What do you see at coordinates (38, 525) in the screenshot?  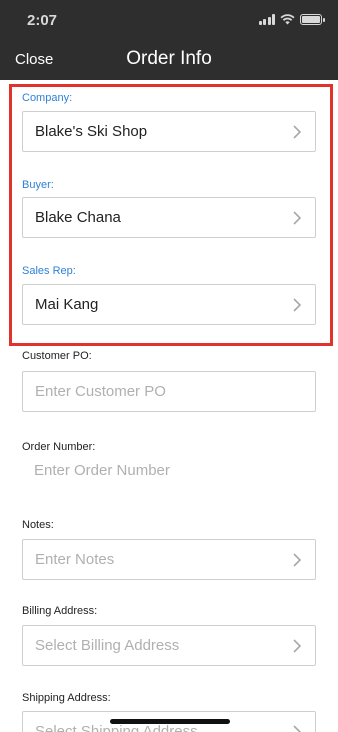 I see `notes-label: Notes:` at bounding box center [38, 525].